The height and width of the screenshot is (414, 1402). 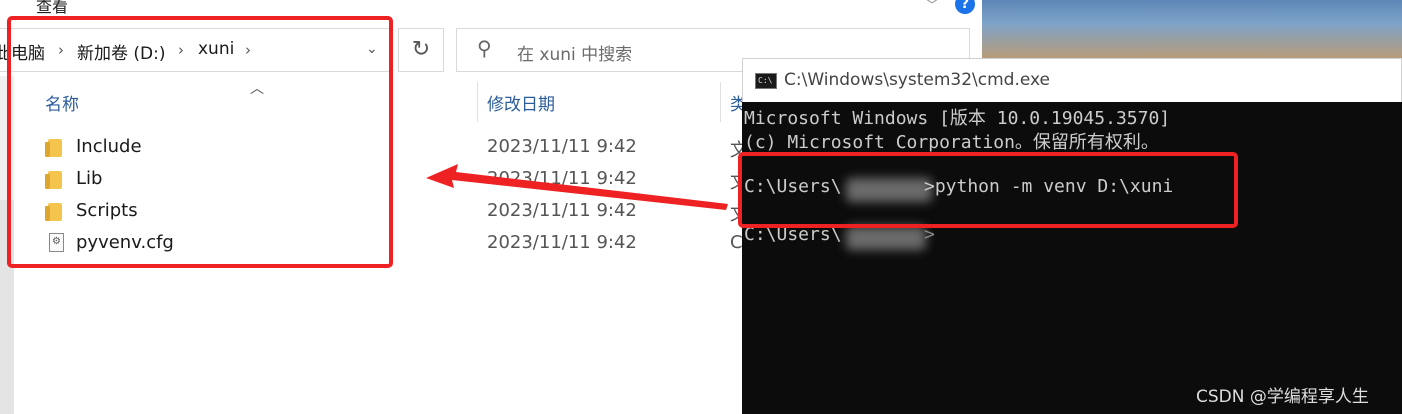 I want to click on collapse-ribbon-icon: ﹀, so click(x=932, y=8).